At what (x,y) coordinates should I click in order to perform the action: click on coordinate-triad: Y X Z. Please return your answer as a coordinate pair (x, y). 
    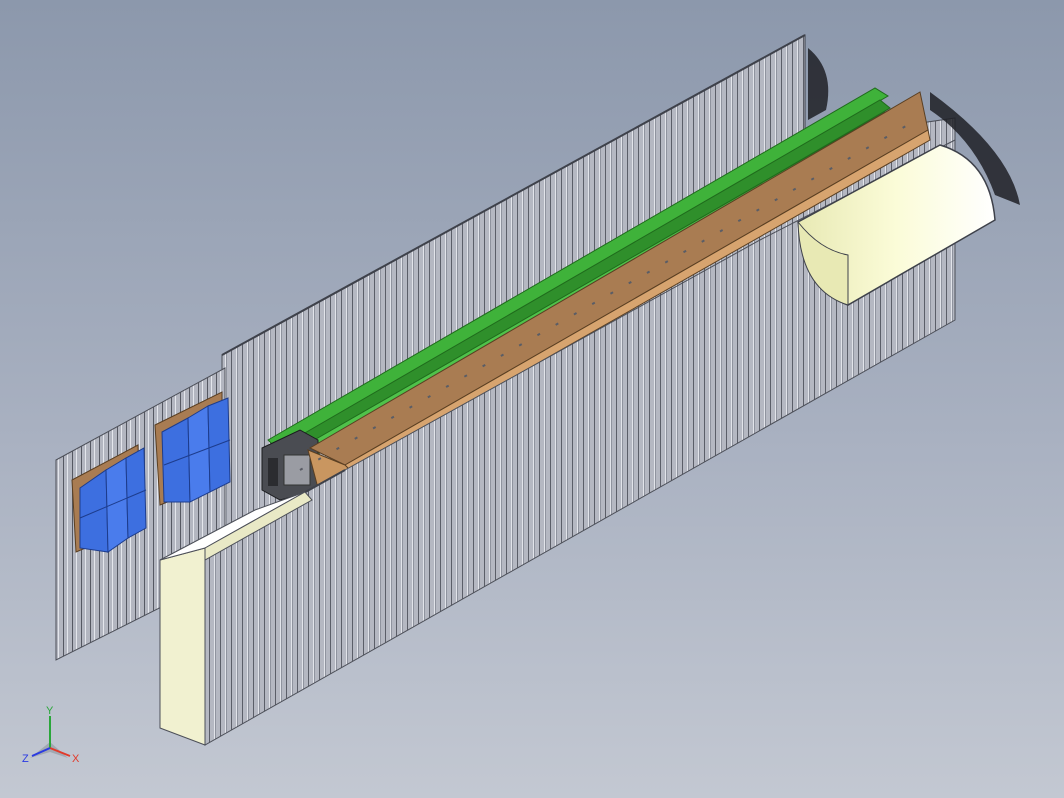
    Looking at the image, I should click on (51, 735).